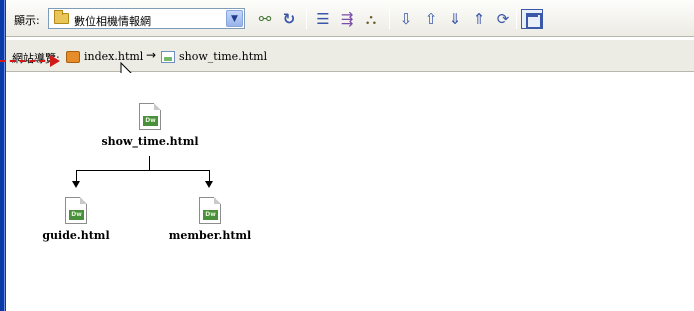 Image resolution: width=694 pixels, height=311 pixels. I want to click on node-filename: guide.html, so click(76, 235).